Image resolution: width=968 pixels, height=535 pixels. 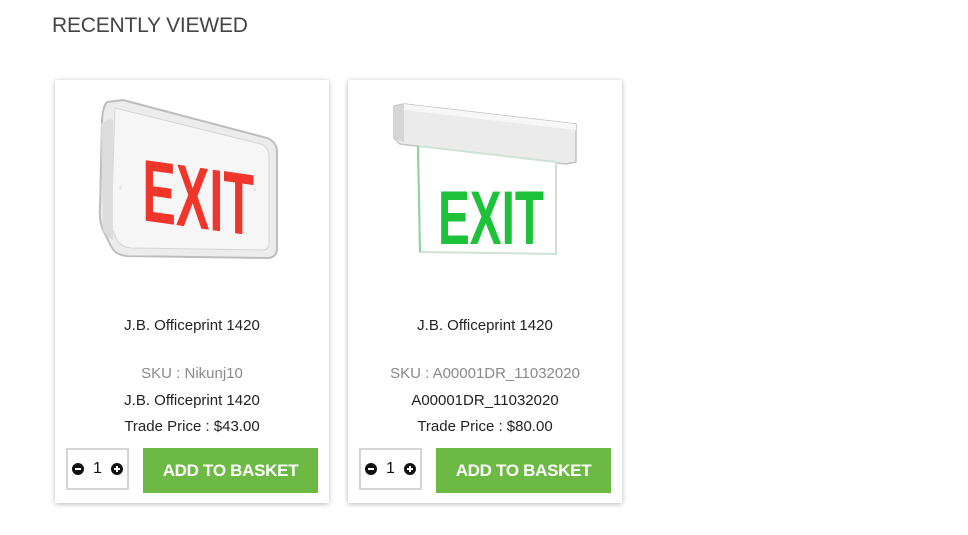 I want to click on product-sku: SKU : A00001DR_11032020, so click(x=485, y=373).